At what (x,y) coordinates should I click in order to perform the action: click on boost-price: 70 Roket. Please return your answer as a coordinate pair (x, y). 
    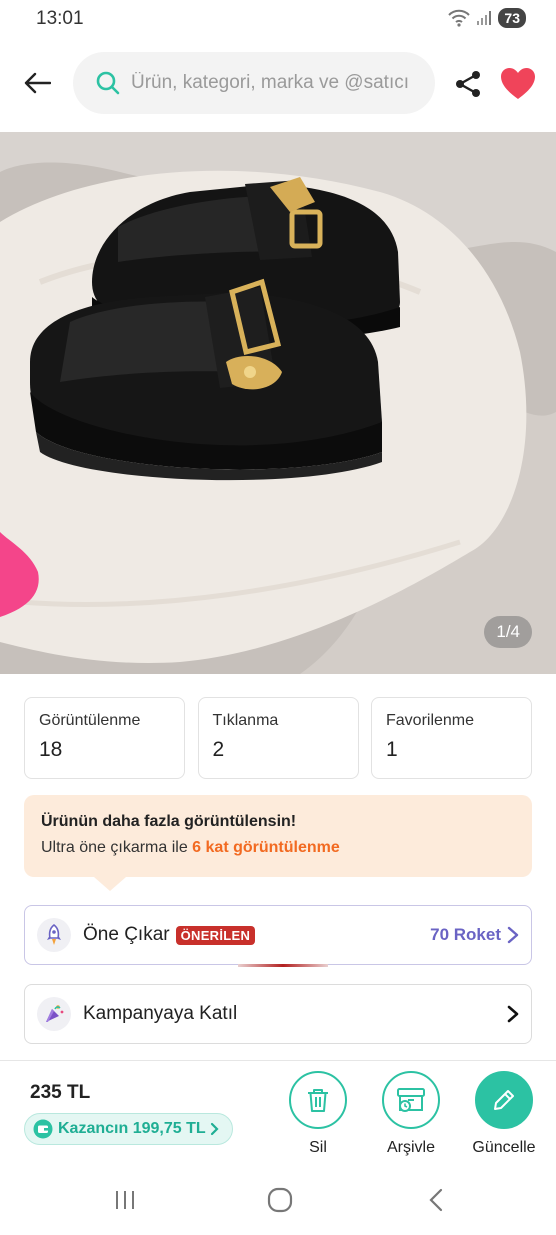
    Looking at the image, I should click on (474, 935).